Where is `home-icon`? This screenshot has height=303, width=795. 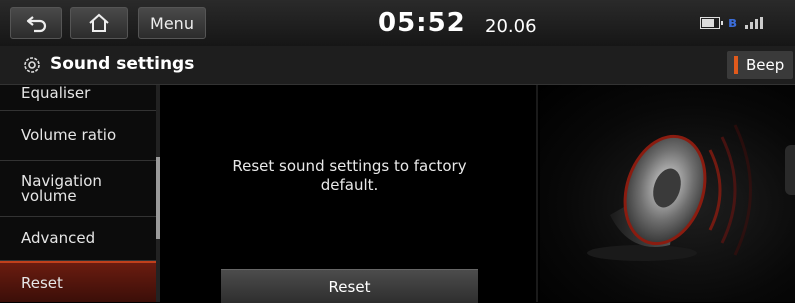 home-icon is located at coordinates (99, 22).